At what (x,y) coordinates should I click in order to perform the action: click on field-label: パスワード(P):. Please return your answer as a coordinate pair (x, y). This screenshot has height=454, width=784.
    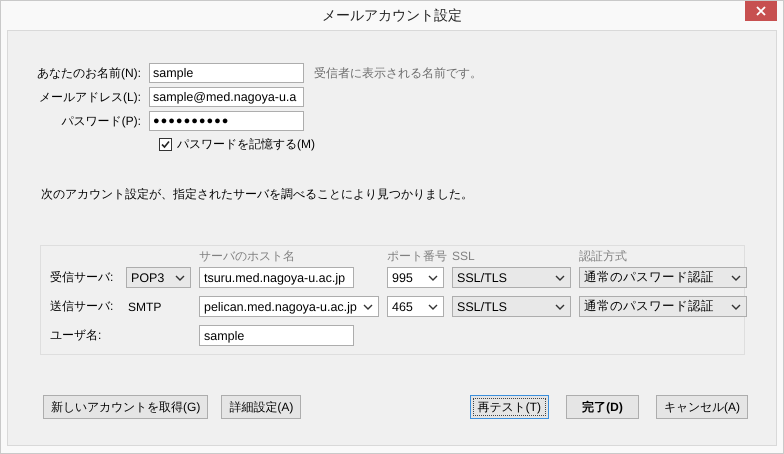
    Looking at the image, I should click on (101, 121).